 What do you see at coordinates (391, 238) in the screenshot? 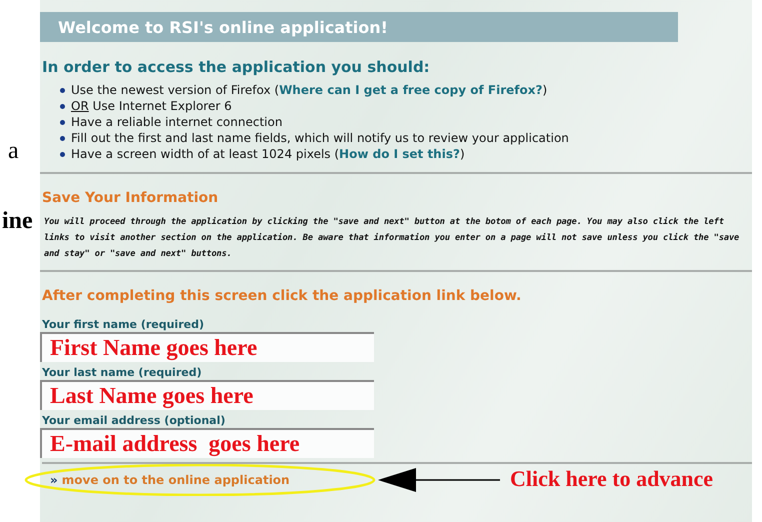
I see `instructions-paragraph: You will proceed through the application by clicking the "save and next" button at the botom of each page. You may also click the left links to visit another section on the application. Be aware that information you enter on a page will not save unless you click the "save and stay" or "save and next" buttons.` at bounding box center [391, 238].